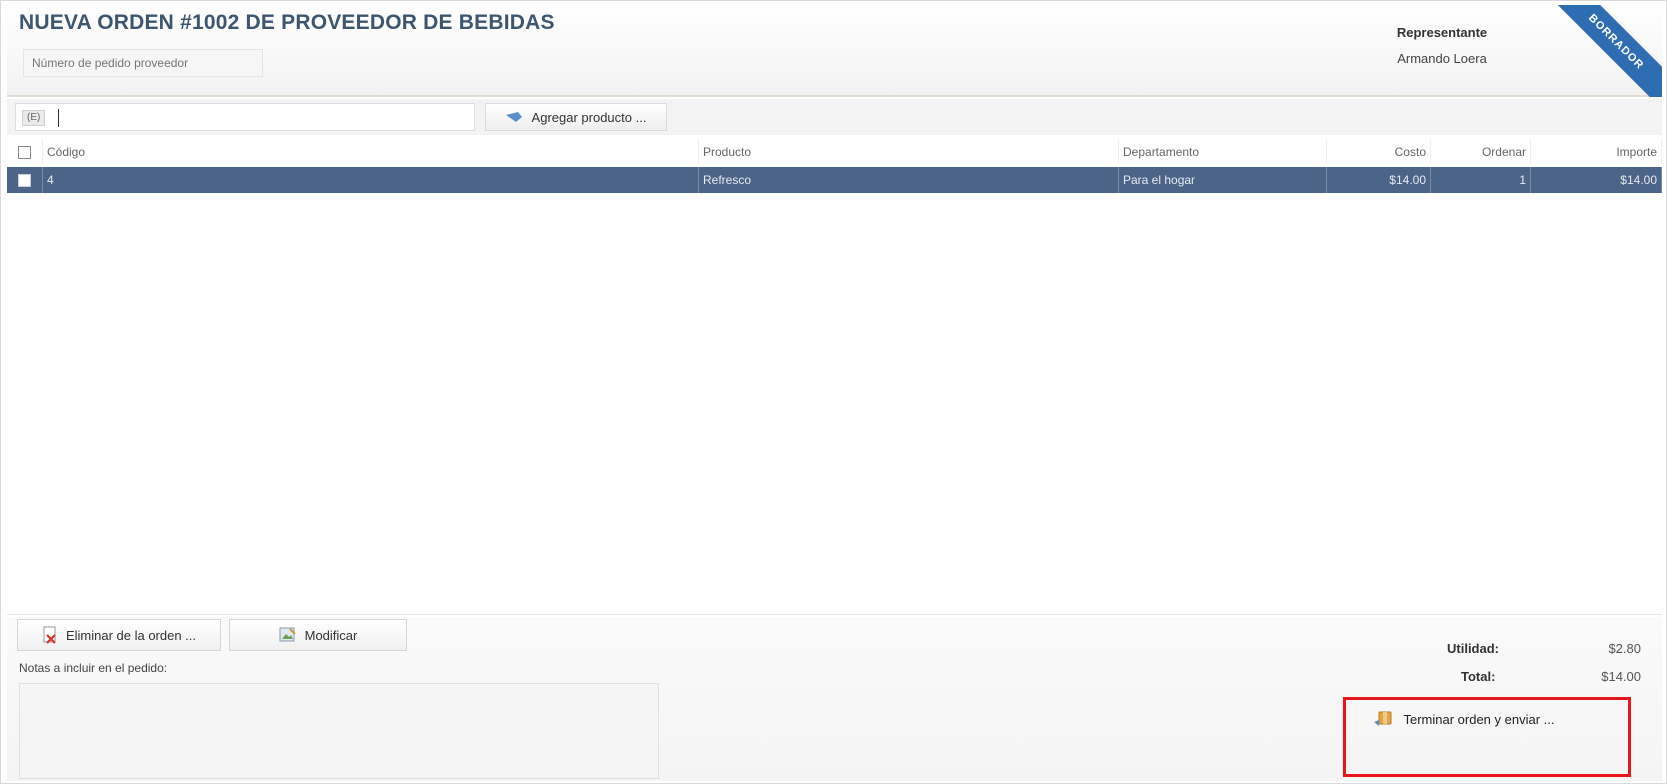 This screenshot has width=1667, height=784. What do you see at coordinates (339, 731) in the screenshot?
I see `order-notes-input` at bounding box center [339, 731].